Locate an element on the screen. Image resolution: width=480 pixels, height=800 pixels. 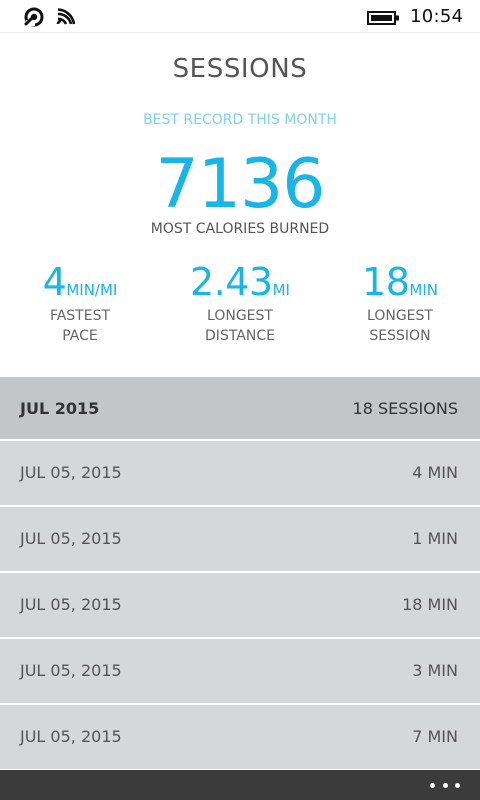
signal-icon is located at coordinates (34, 17).